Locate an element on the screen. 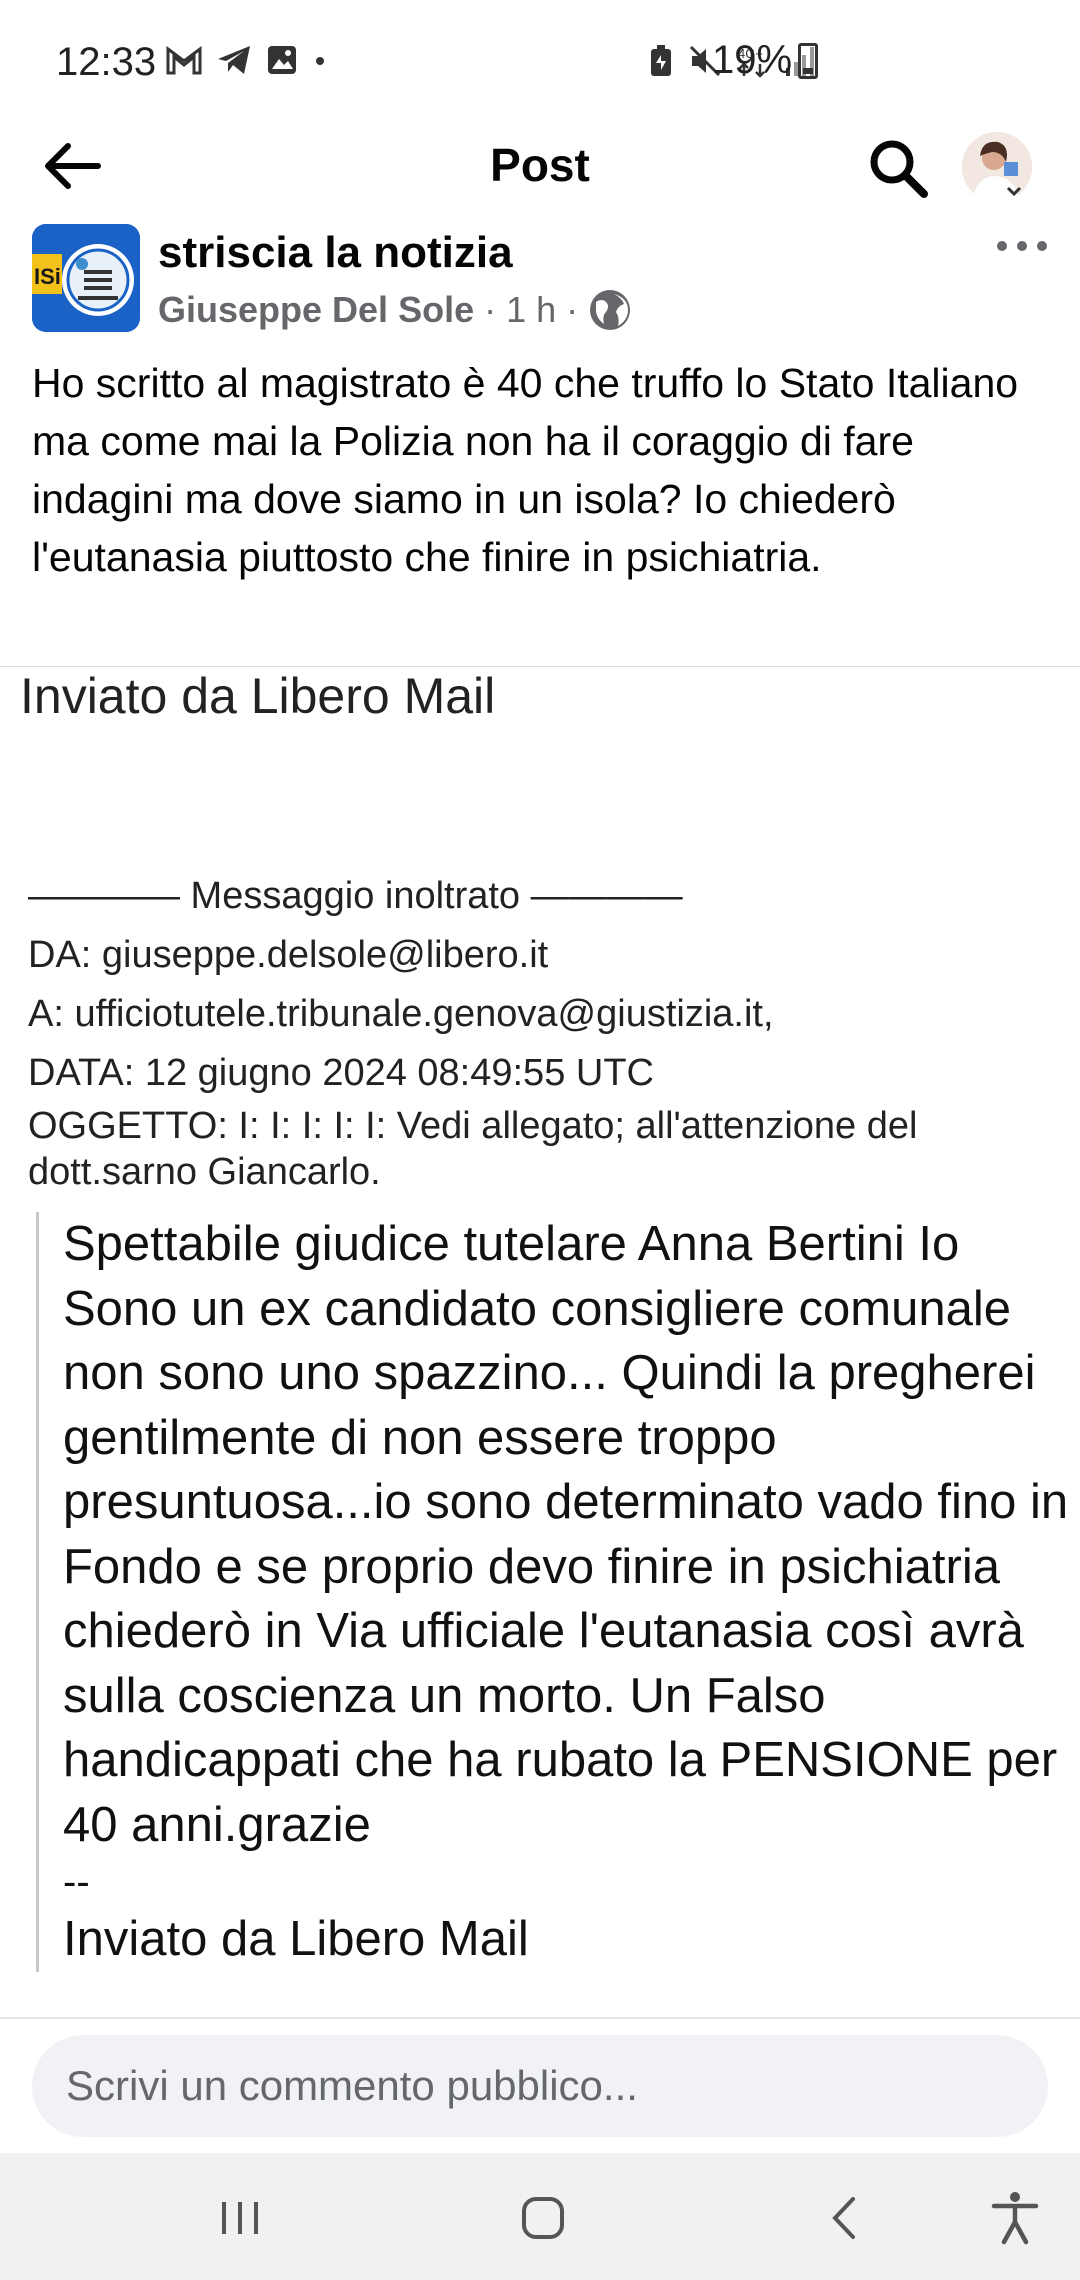 Image resolution: width=1080 pixels, height=2280 pixels. accessibility-icon is located at coordinates (1015, 2218).